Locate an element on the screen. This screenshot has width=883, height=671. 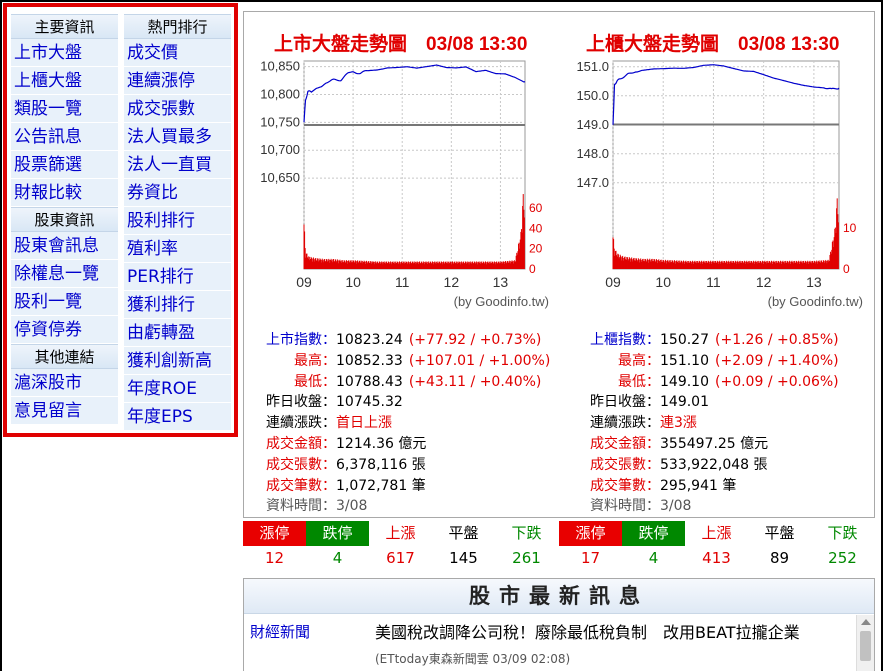
y-tick-label: 151.0 is located at coordinates (592, 66).